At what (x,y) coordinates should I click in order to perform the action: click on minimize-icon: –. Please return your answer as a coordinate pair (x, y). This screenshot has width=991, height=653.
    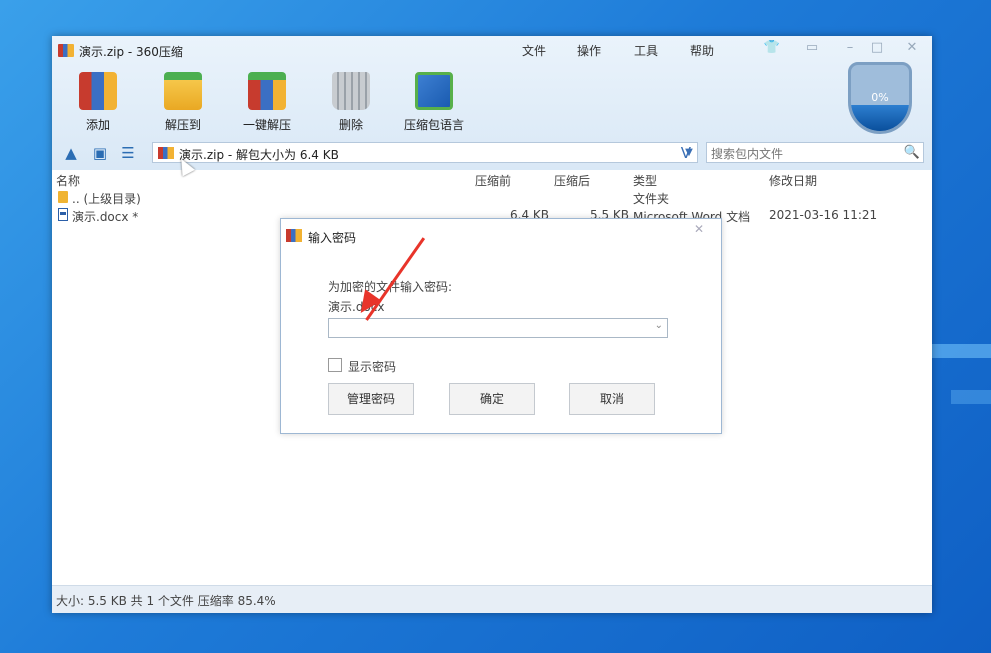
    Looking at the image, I should click on (850, 48).